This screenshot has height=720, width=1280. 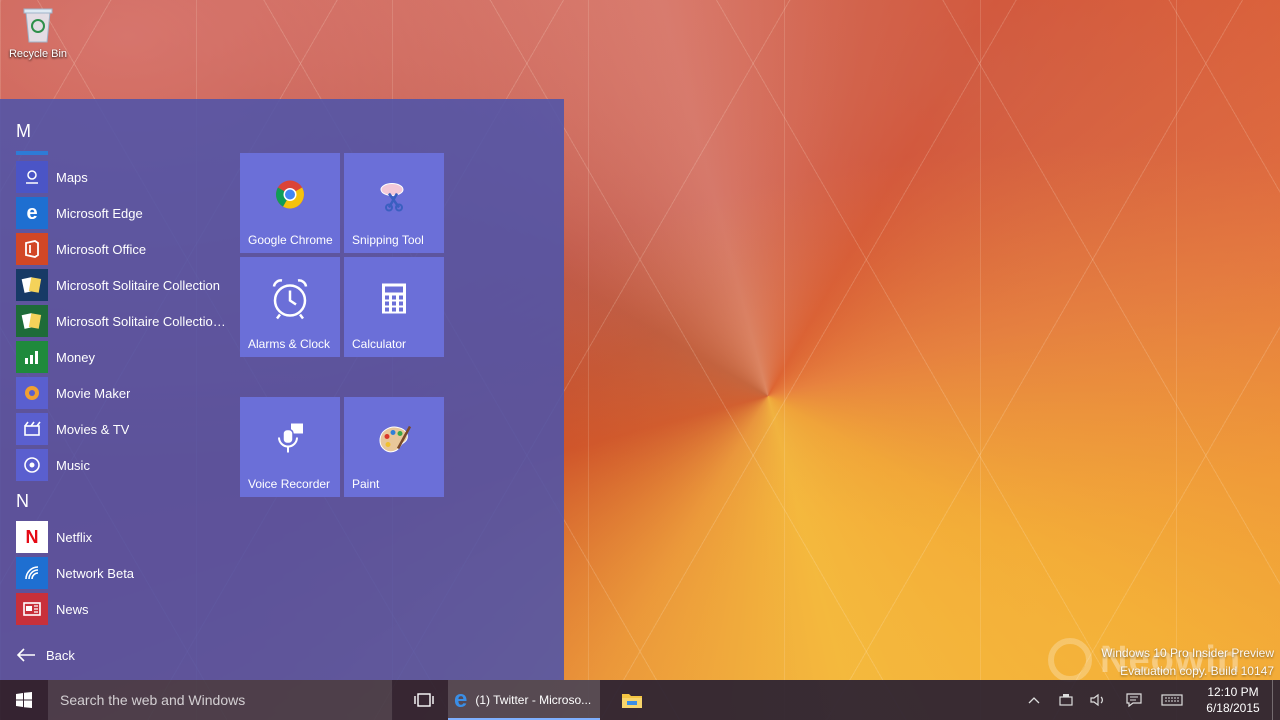 I want to click on folder-icon, so click(x=632, y=701).